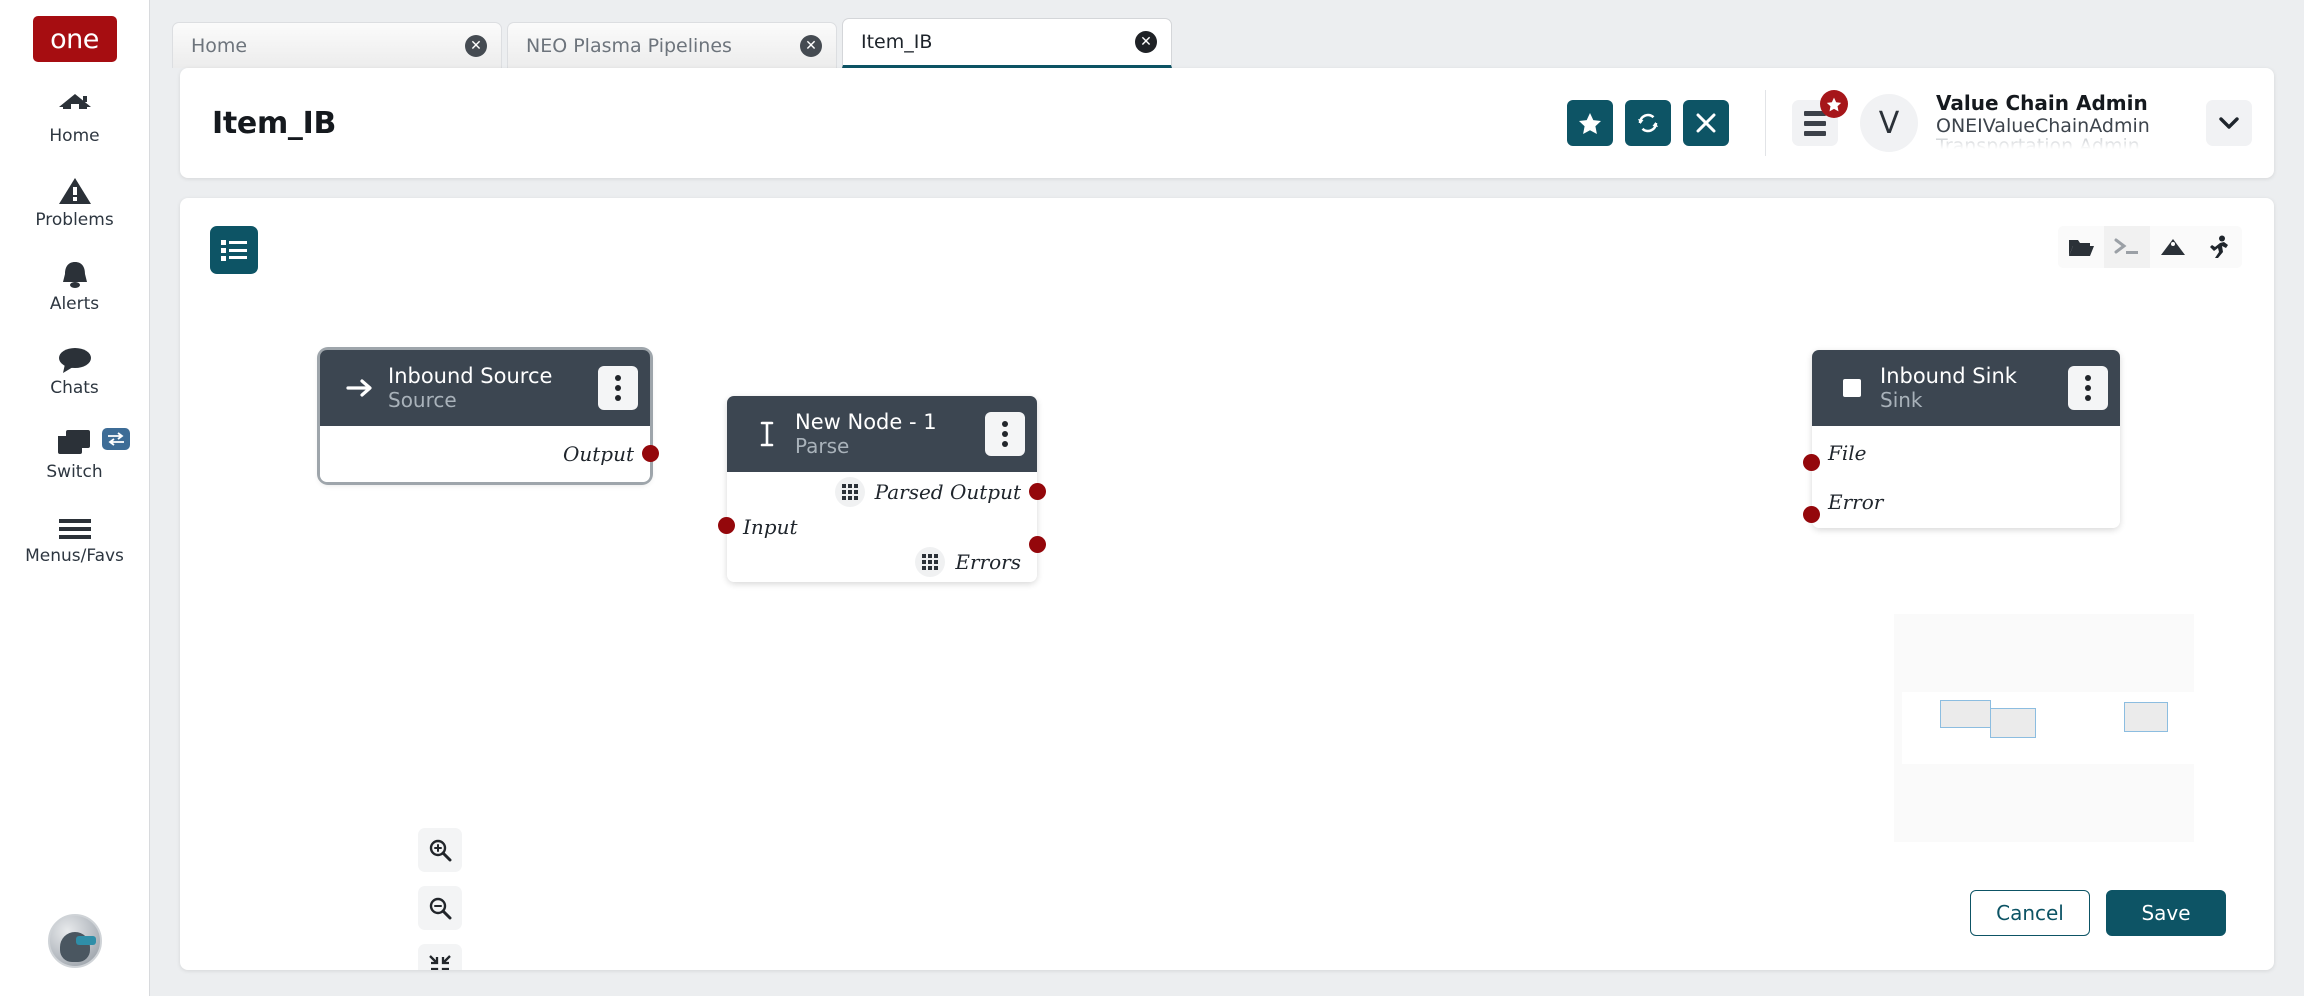 This screenshot has height=996, width=2304. What do you see at coordinates (897, 42) in the screenshot?
I see `tab-label: Item_IB` at bounding box center [897, 42].